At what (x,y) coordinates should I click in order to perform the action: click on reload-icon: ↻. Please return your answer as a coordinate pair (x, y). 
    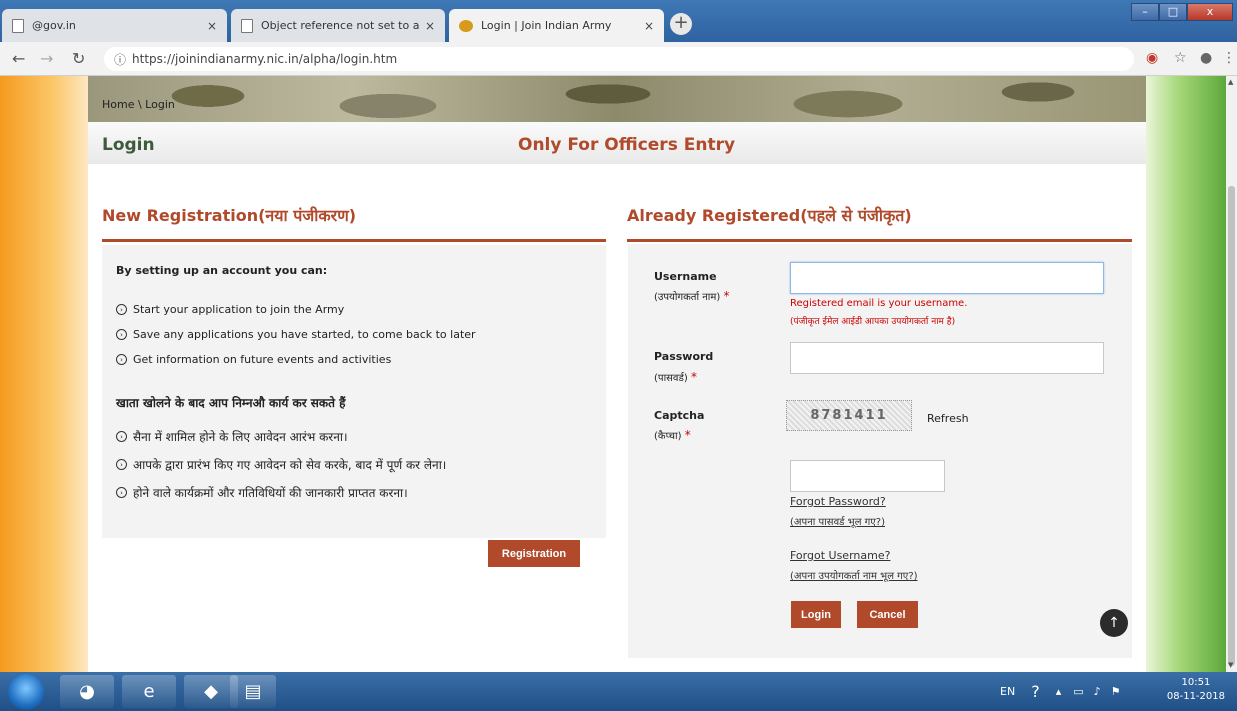
    Looking at the image, I should click on (78, 58).